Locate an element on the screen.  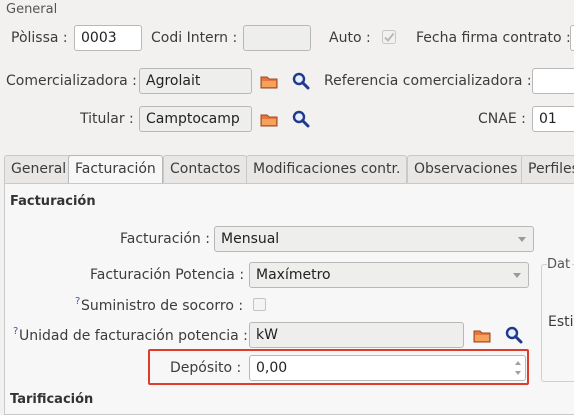
facturacion-label: Facturación : is located at coordinates (165, 239).